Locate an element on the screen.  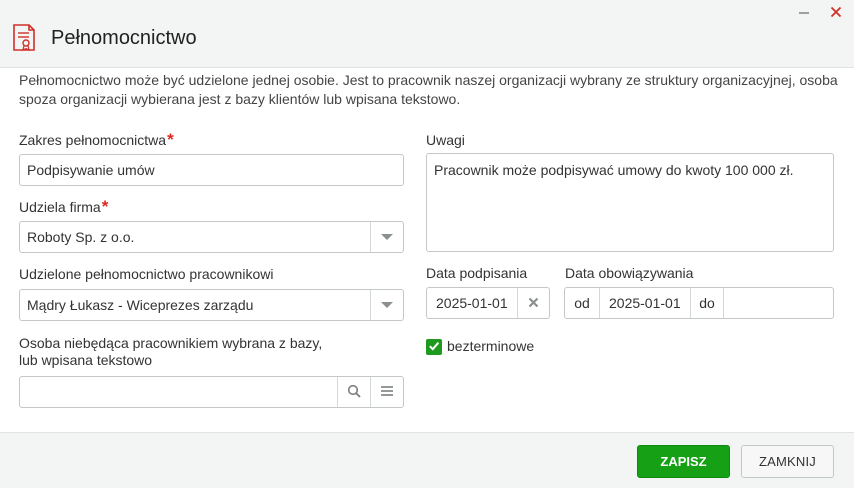
sign-date-label: Data podpisania is located at coordinates (477, 273).